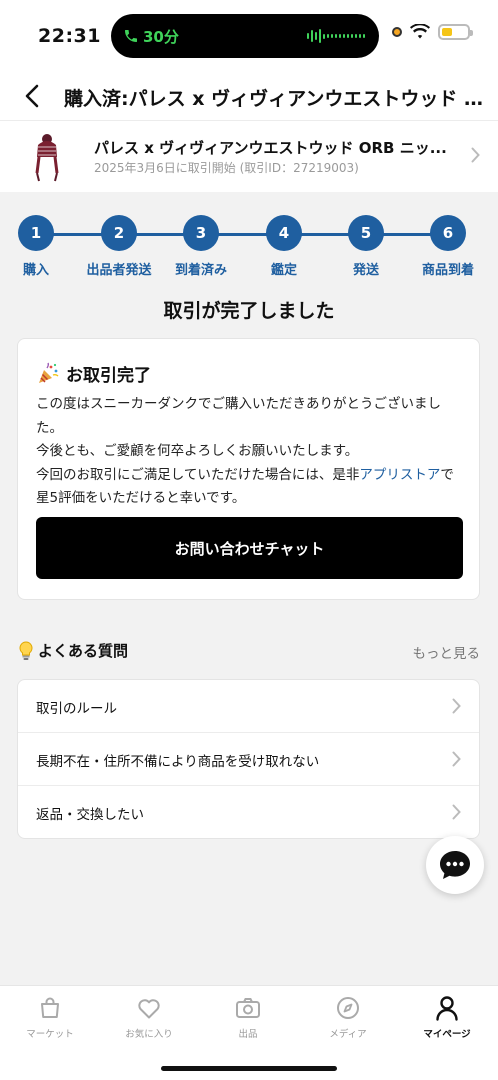 This screenshot has height=1080, width=498. What do you see at coordinates (49, 372) in the screenshot?
I see `party-popper-icon` at bounding box center [49, 372].